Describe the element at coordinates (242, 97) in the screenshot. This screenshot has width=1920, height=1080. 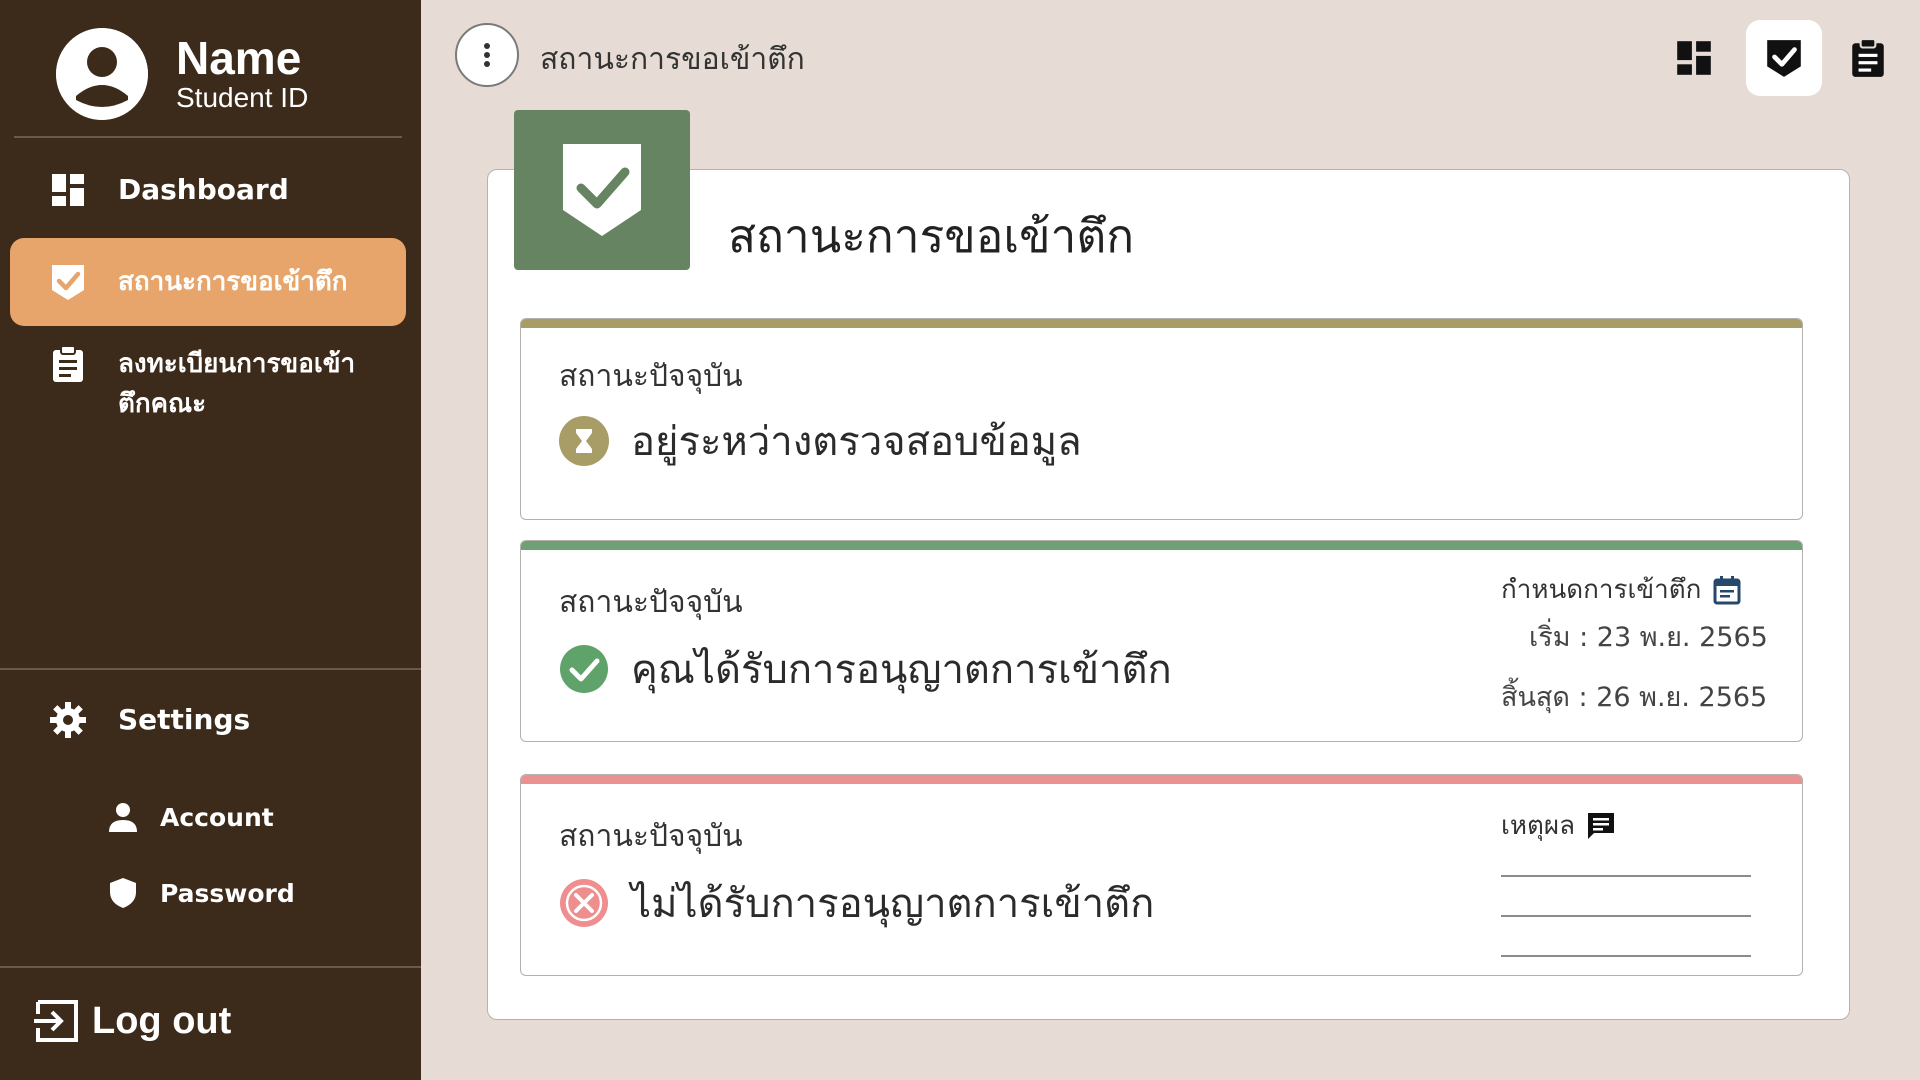
I see `profile-student-id: Student ID` at that location.